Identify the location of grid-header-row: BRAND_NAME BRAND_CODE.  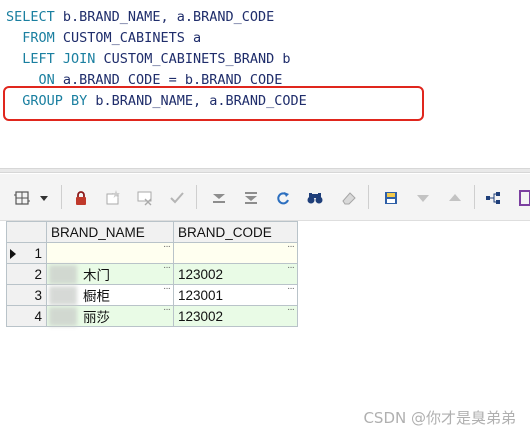
(152, 232).